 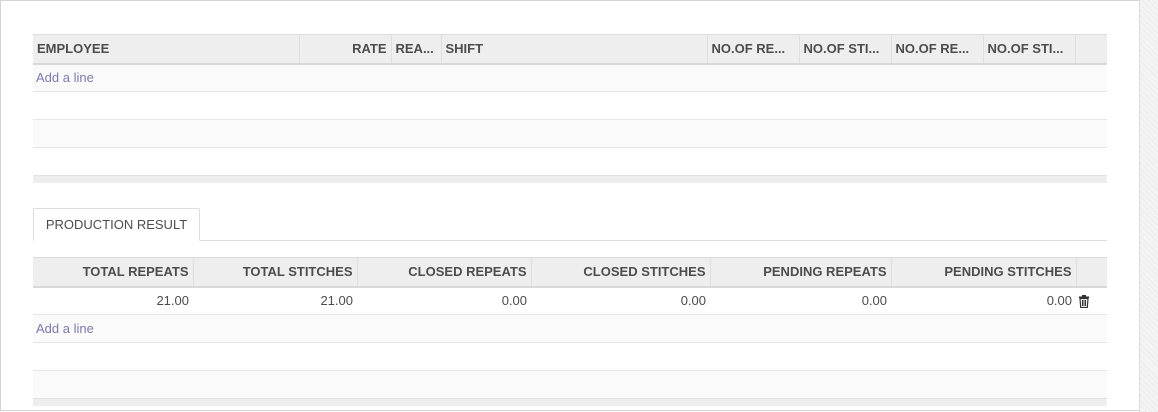 I want to click on table-row: 21.00 21.00 0.00 0.00 0.00 0.00, so click(x=570, y=300).